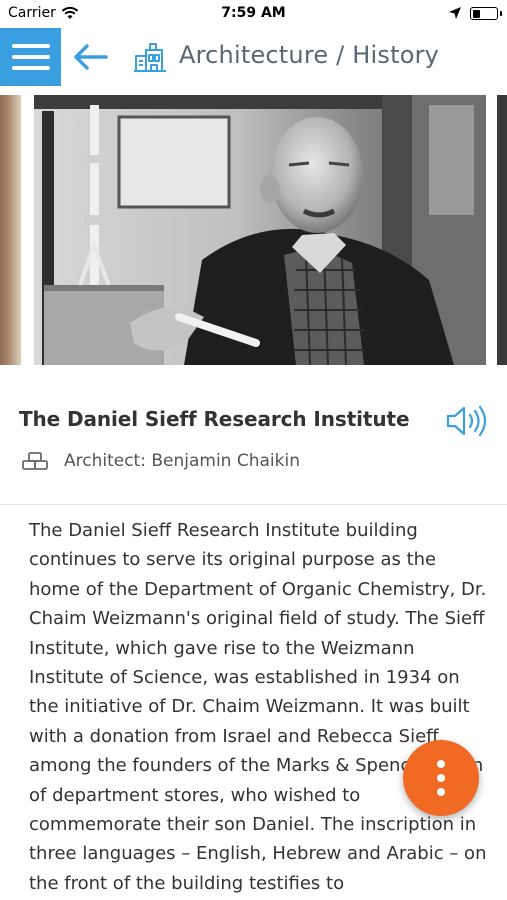 This screenshot has width=507, height=900. Describe the element at coordinates (182, 461) in the screenshot. I see `architect-label: Architect: Benjamin Chaikin` at that location.